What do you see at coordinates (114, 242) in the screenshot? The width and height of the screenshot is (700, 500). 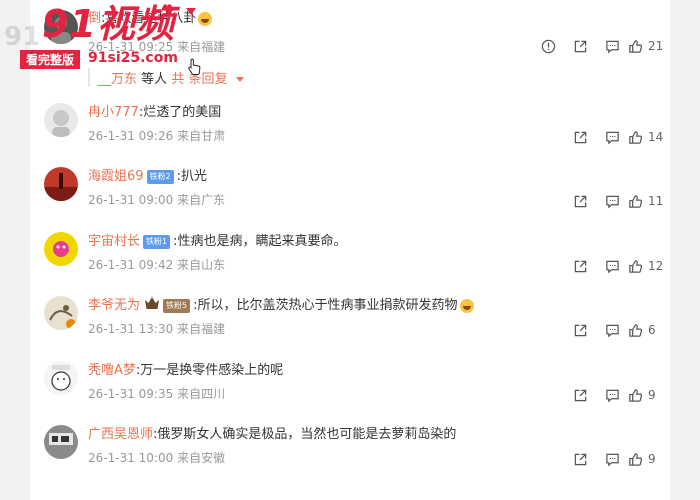 I see `comment-username: 宇宙村长` at bounding box center [114, 242].